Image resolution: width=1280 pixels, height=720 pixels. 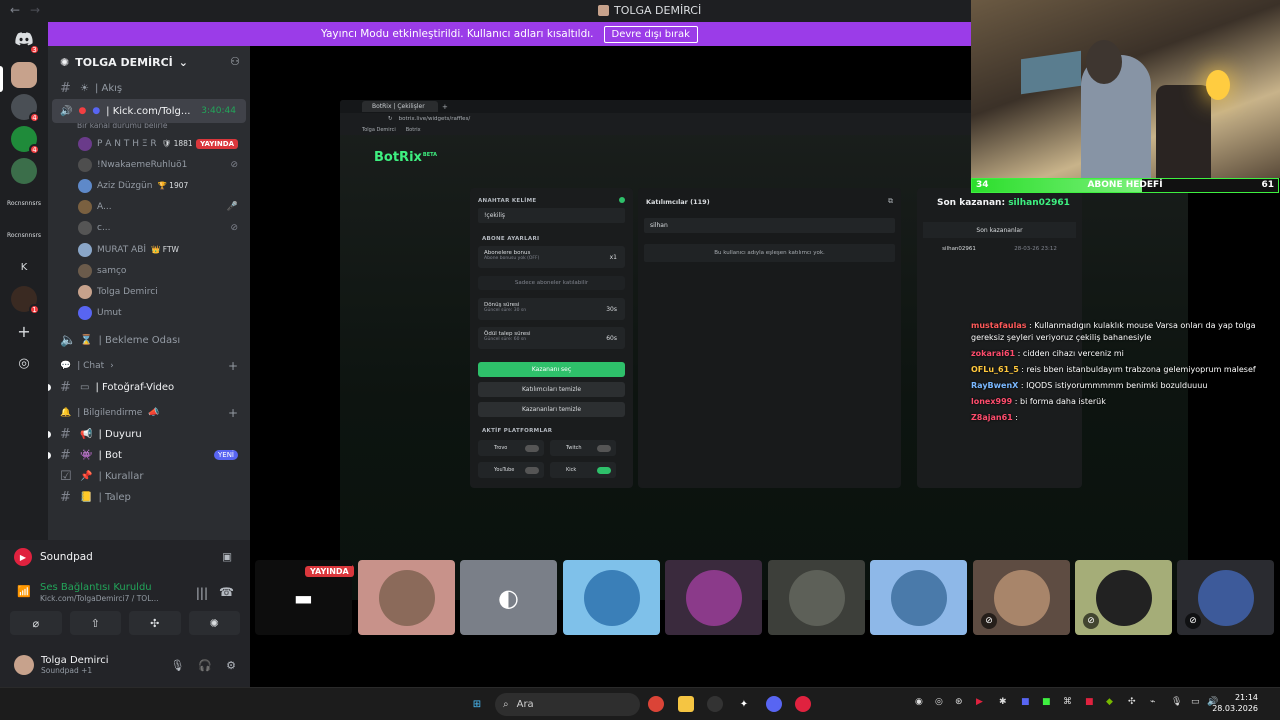 I want to click on back-arrow-icon: ←, so click(x=15, y=10).